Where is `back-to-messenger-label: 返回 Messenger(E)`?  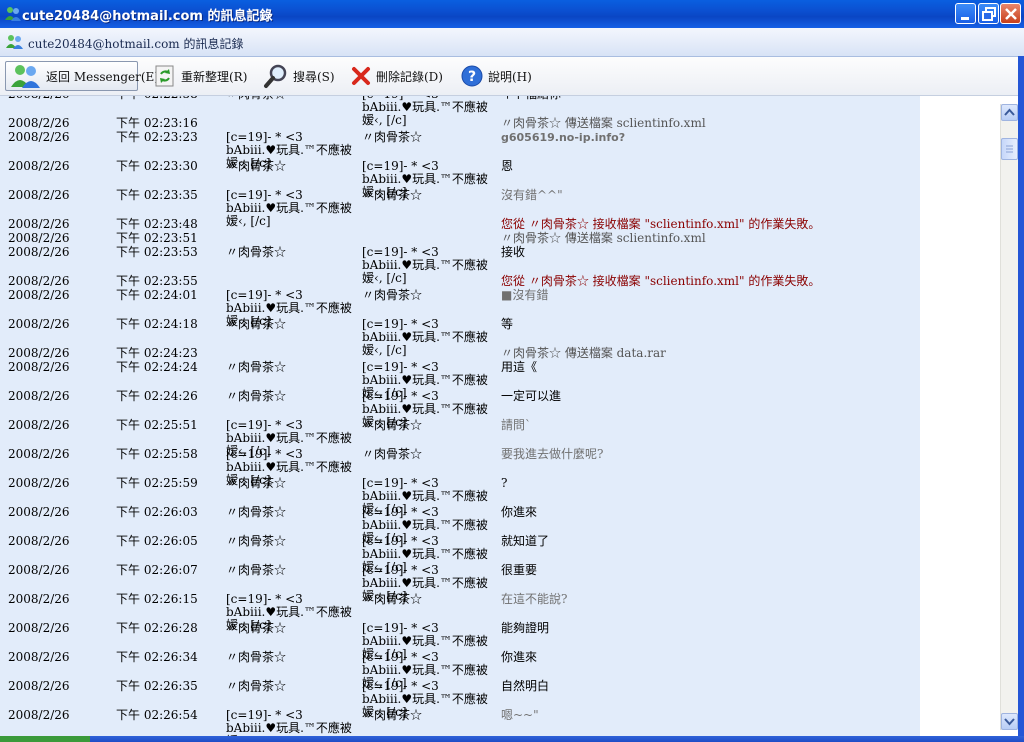 back-to-messenger-label: 返回 Messenger(E) is located at coordinates (102, 76).